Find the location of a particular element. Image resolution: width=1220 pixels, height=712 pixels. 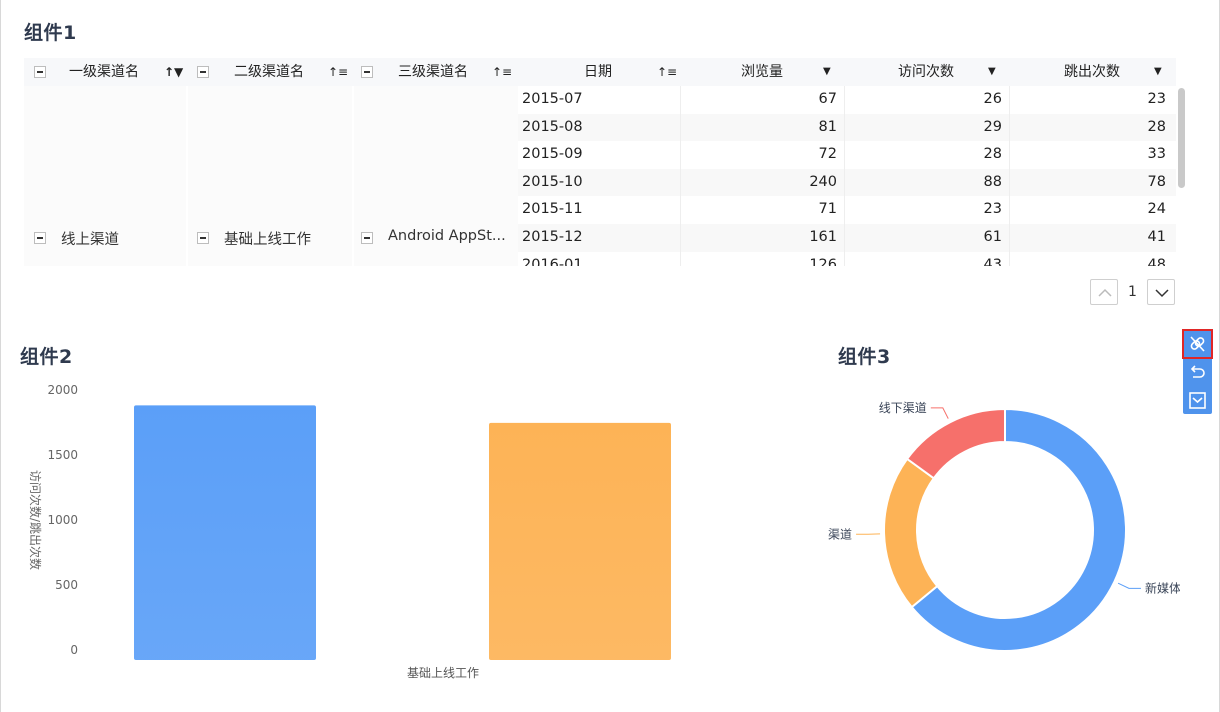

table-row: 2015-10 240 88 78 is located at coordinates (847, 182).